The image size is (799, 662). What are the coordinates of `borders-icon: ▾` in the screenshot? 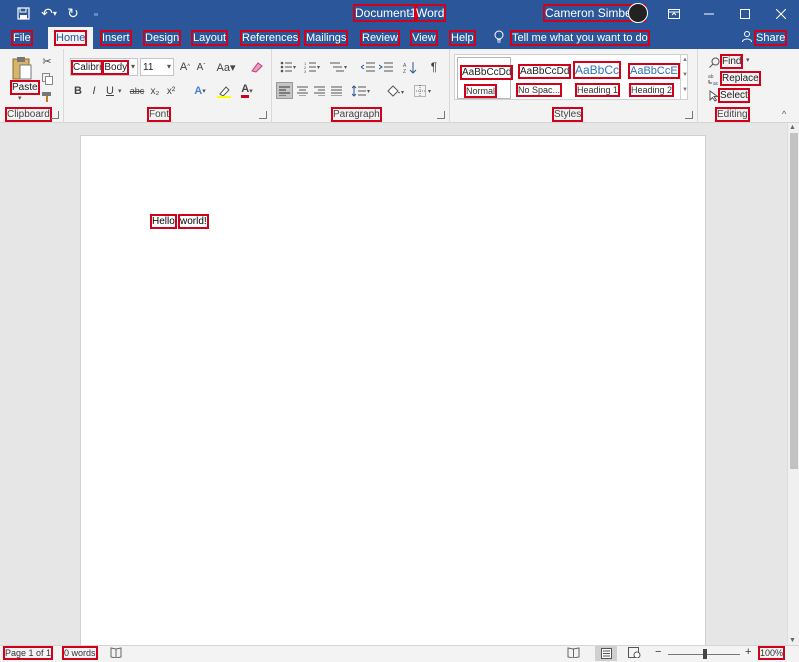 It's located at (424, 91).